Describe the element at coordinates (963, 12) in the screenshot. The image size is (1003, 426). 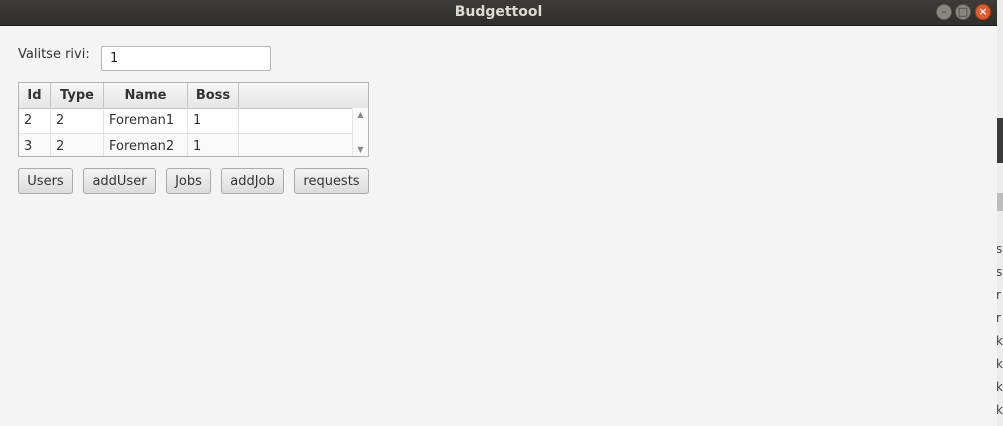
I see `maximize-icon: □` at that location.